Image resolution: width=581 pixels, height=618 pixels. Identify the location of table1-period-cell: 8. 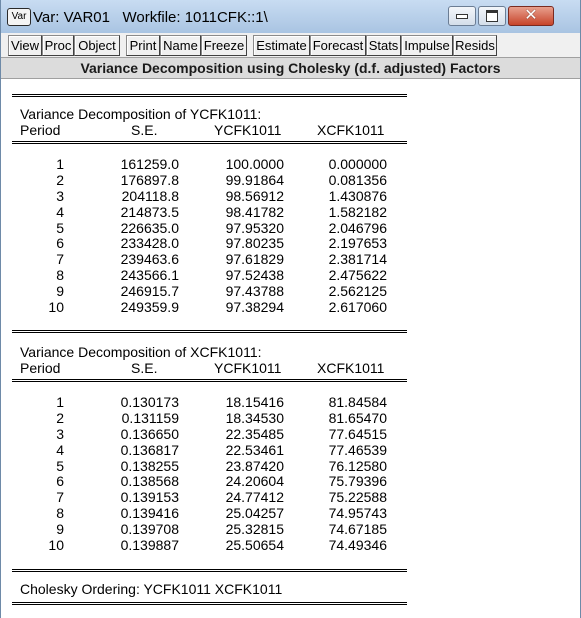
(60, 275).